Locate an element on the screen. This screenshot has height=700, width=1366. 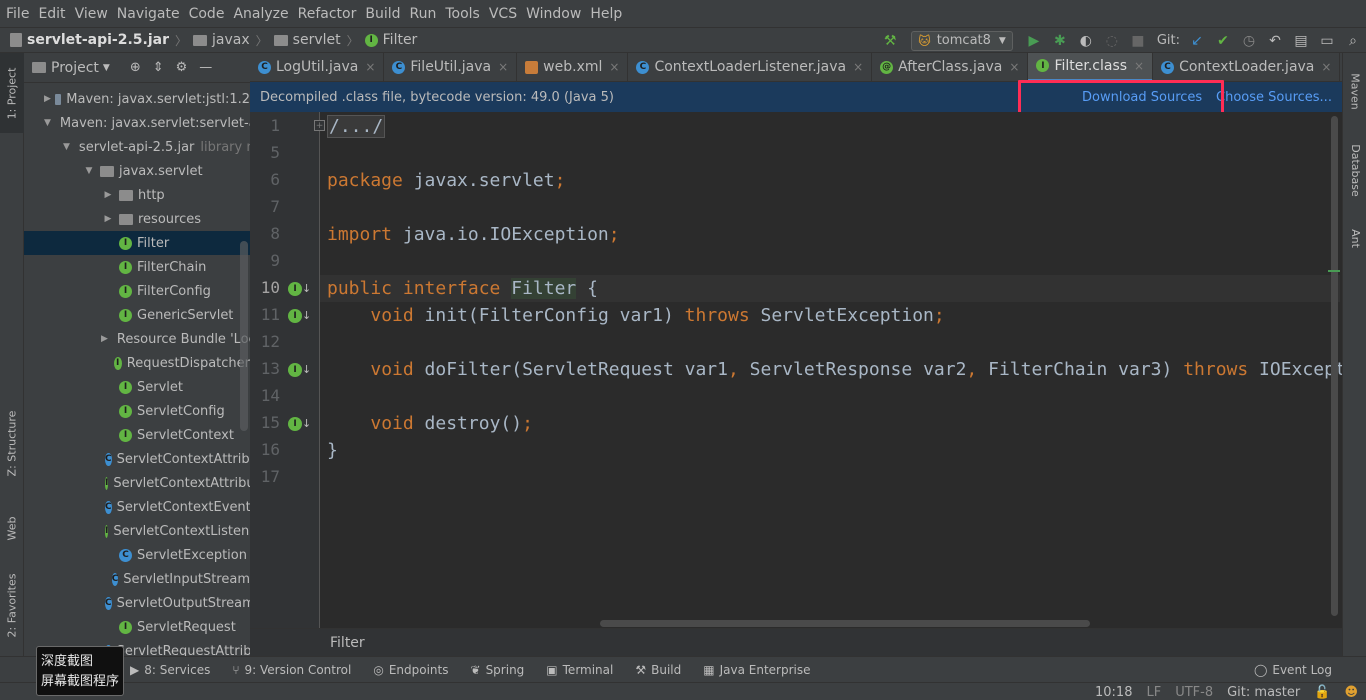
gear-icon: ⚙ is located at coordinates (182, 67).